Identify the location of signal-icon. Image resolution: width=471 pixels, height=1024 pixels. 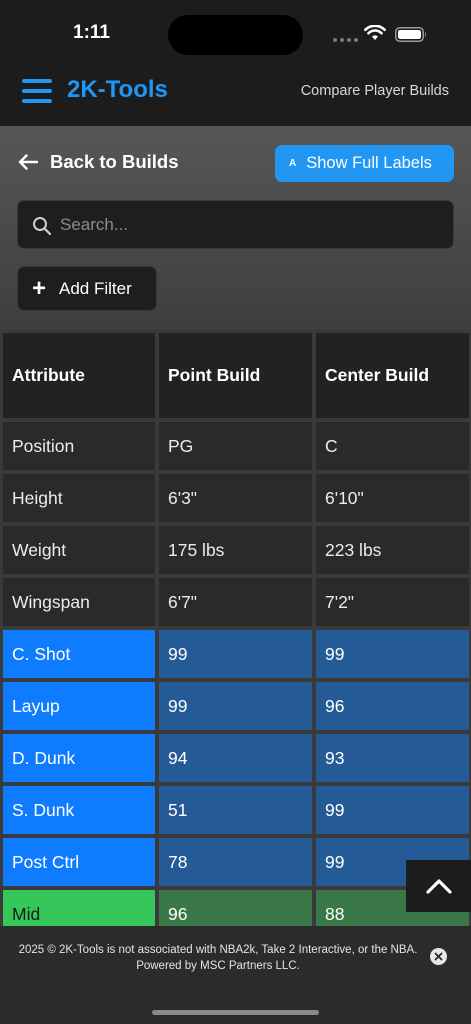
(345, 40).